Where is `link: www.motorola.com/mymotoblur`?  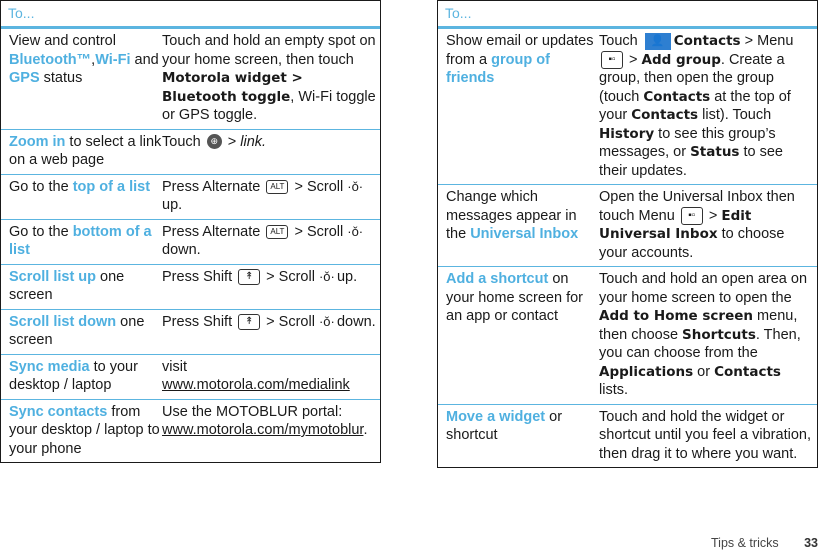
link: www.motorola.com/mymotoblur is located at coordinates (262, 430).